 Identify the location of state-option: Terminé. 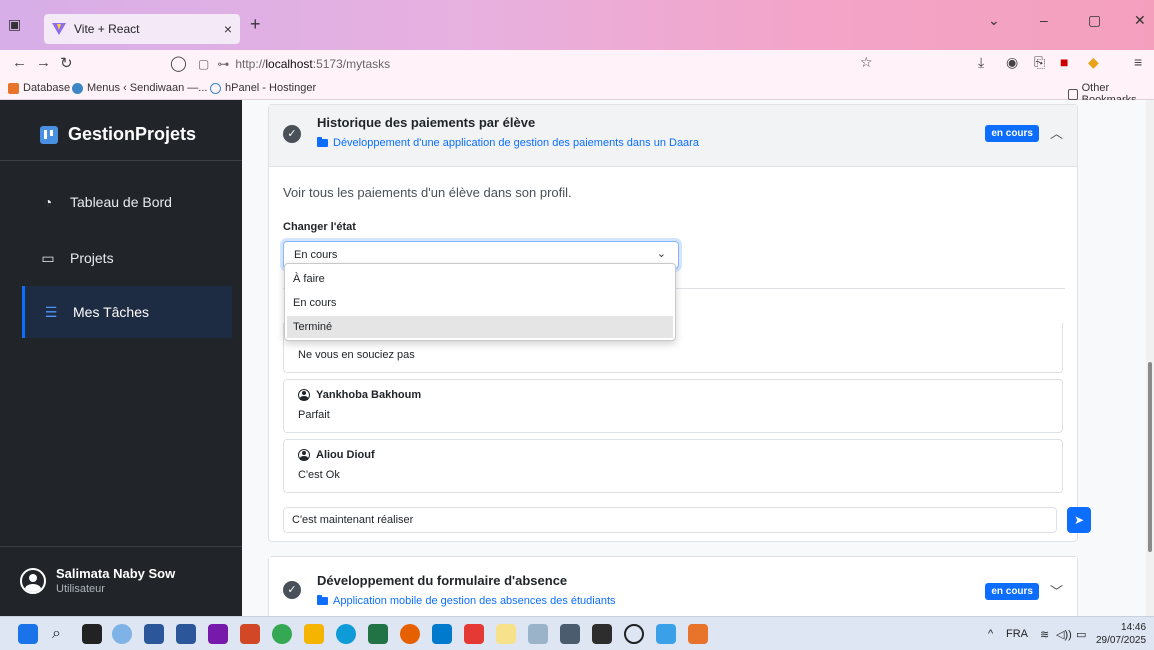
(480, 327).